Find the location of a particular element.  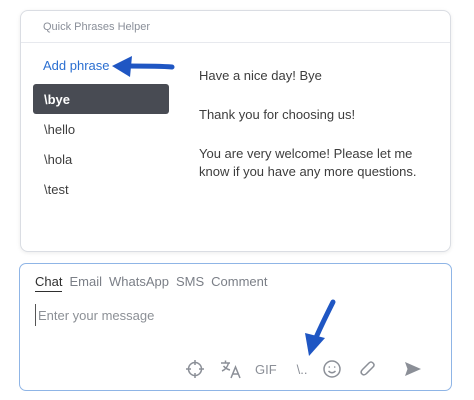

preview-text-hello: Thank you for choosing us! is located at coordinates (277, 114).